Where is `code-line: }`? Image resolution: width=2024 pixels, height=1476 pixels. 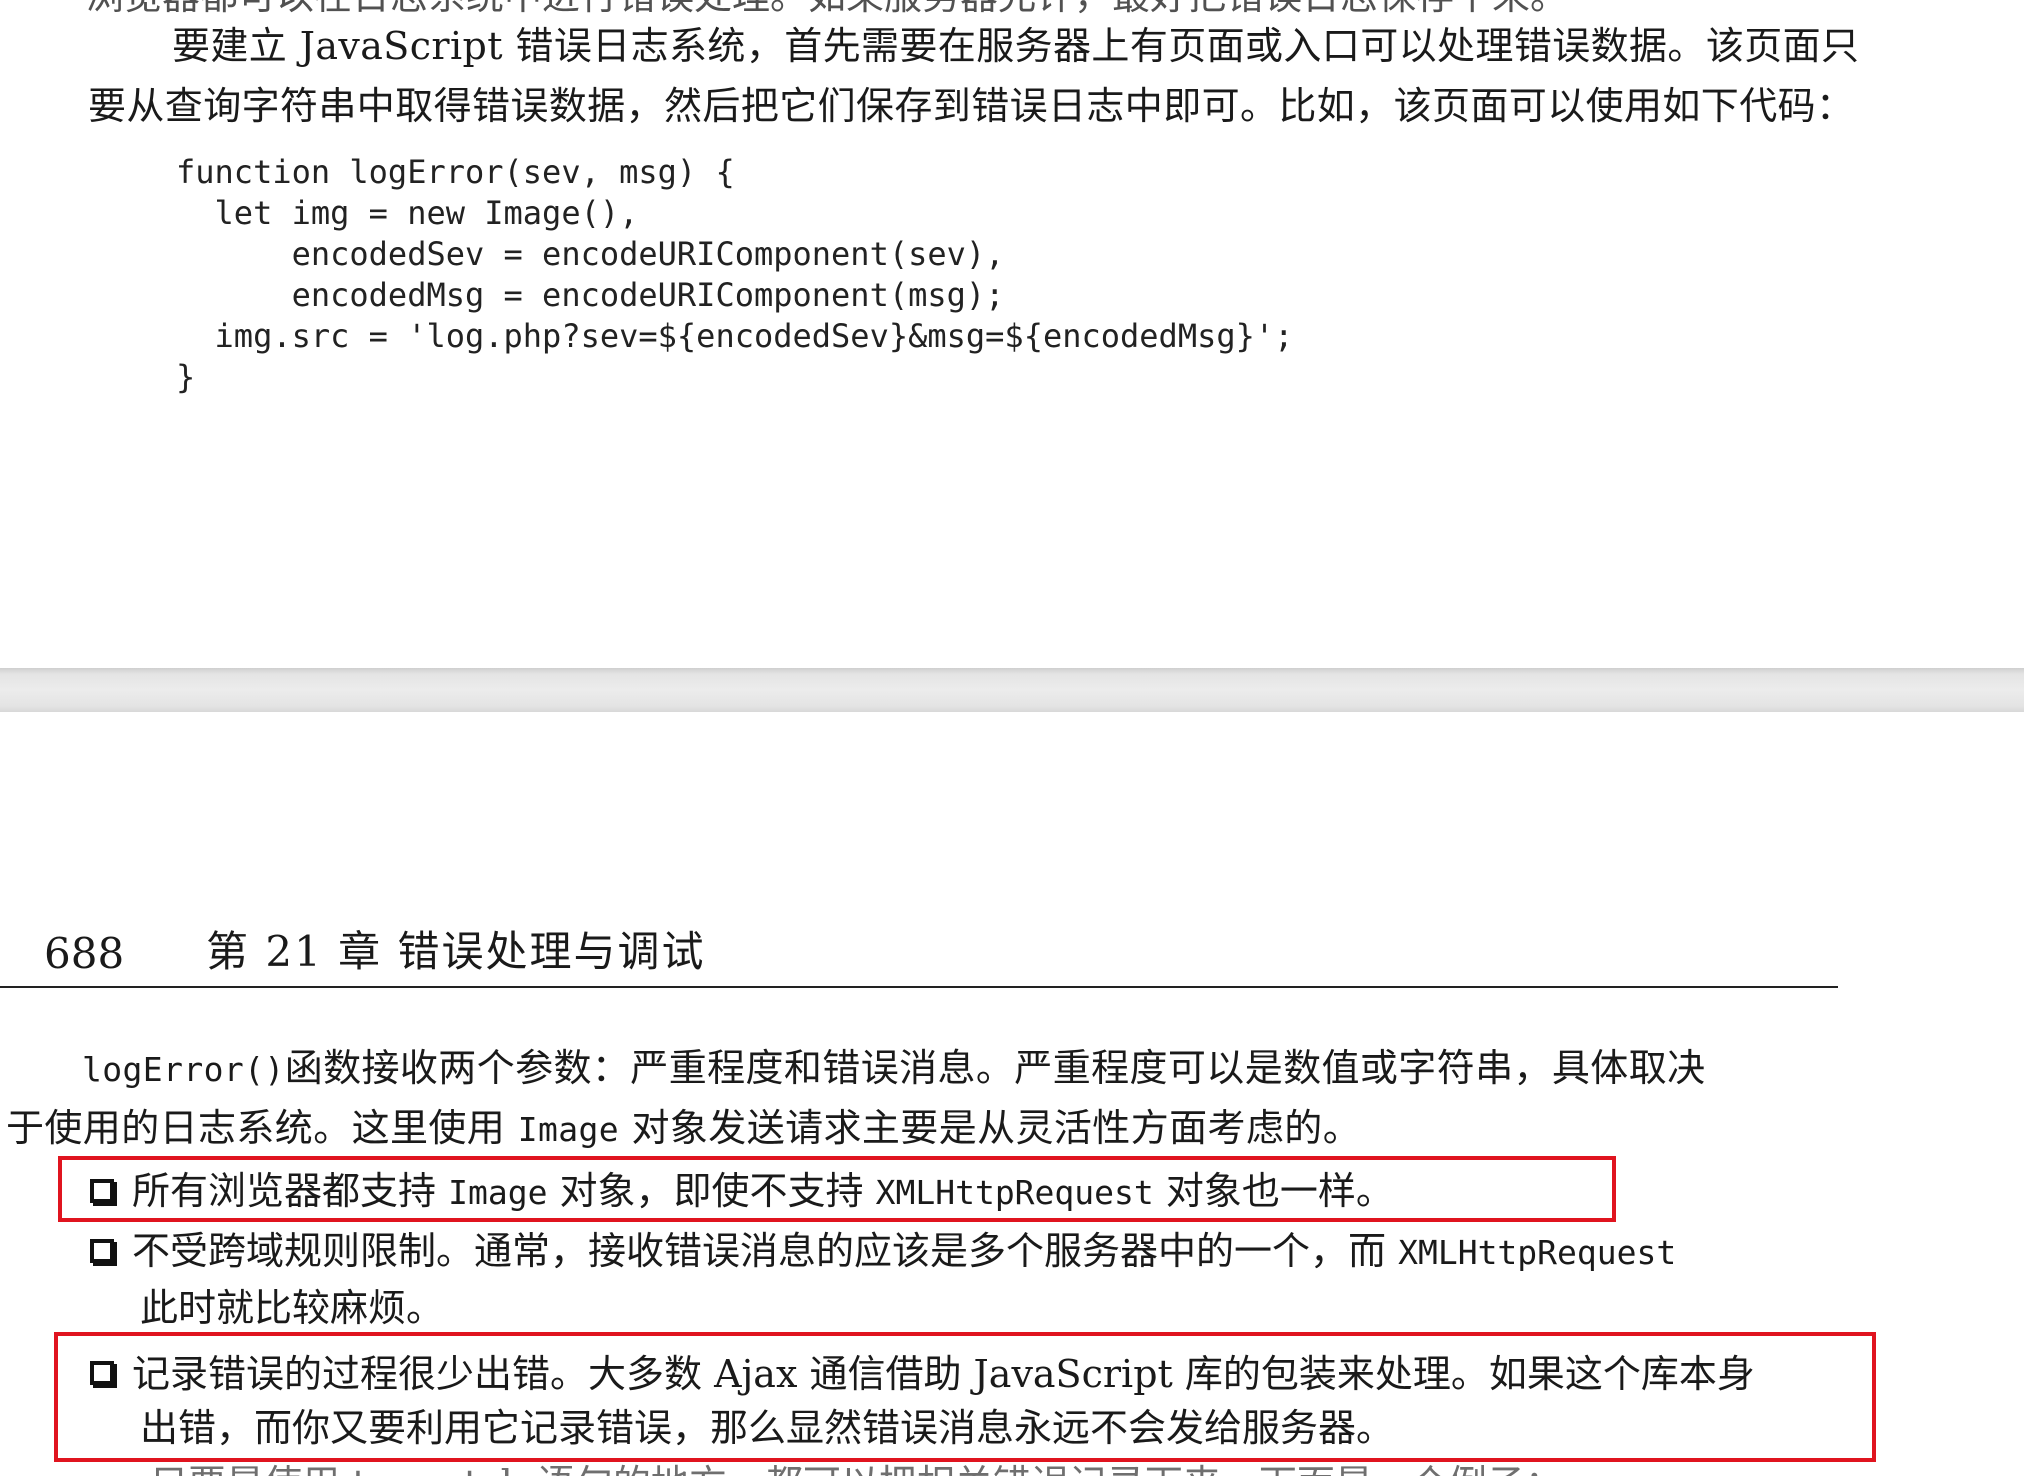
code-line: } is located at coordinates (186, 377).